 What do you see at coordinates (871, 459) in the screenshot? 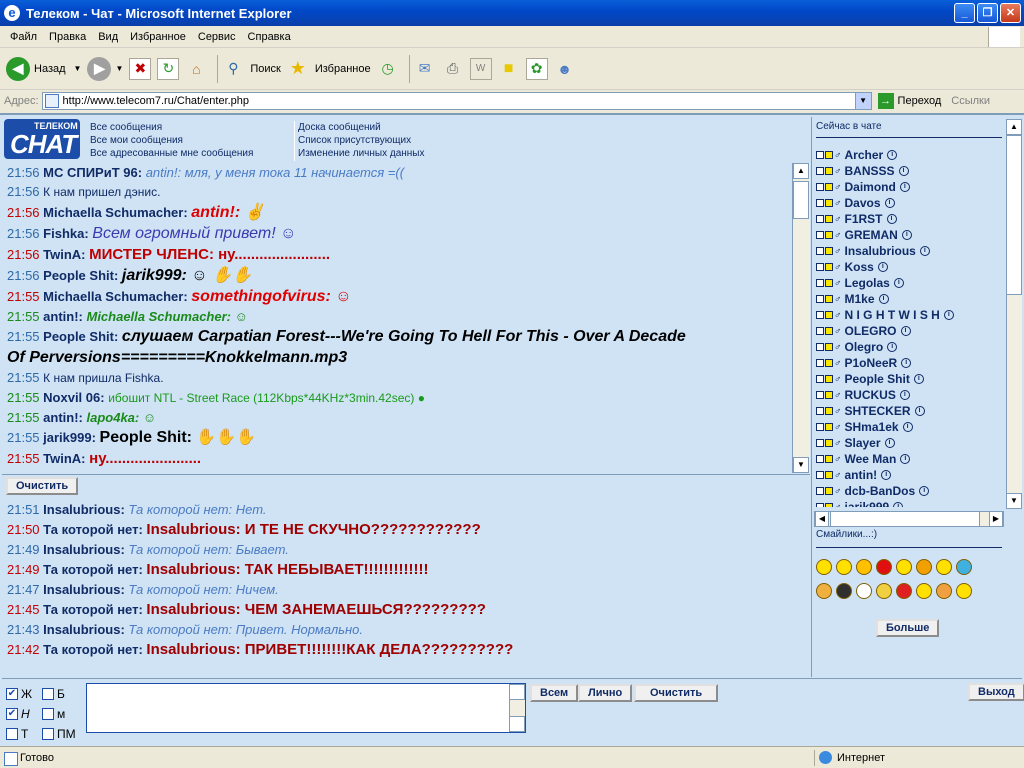
I see `user-name: Wee Man` at bounding box center [871, 459].